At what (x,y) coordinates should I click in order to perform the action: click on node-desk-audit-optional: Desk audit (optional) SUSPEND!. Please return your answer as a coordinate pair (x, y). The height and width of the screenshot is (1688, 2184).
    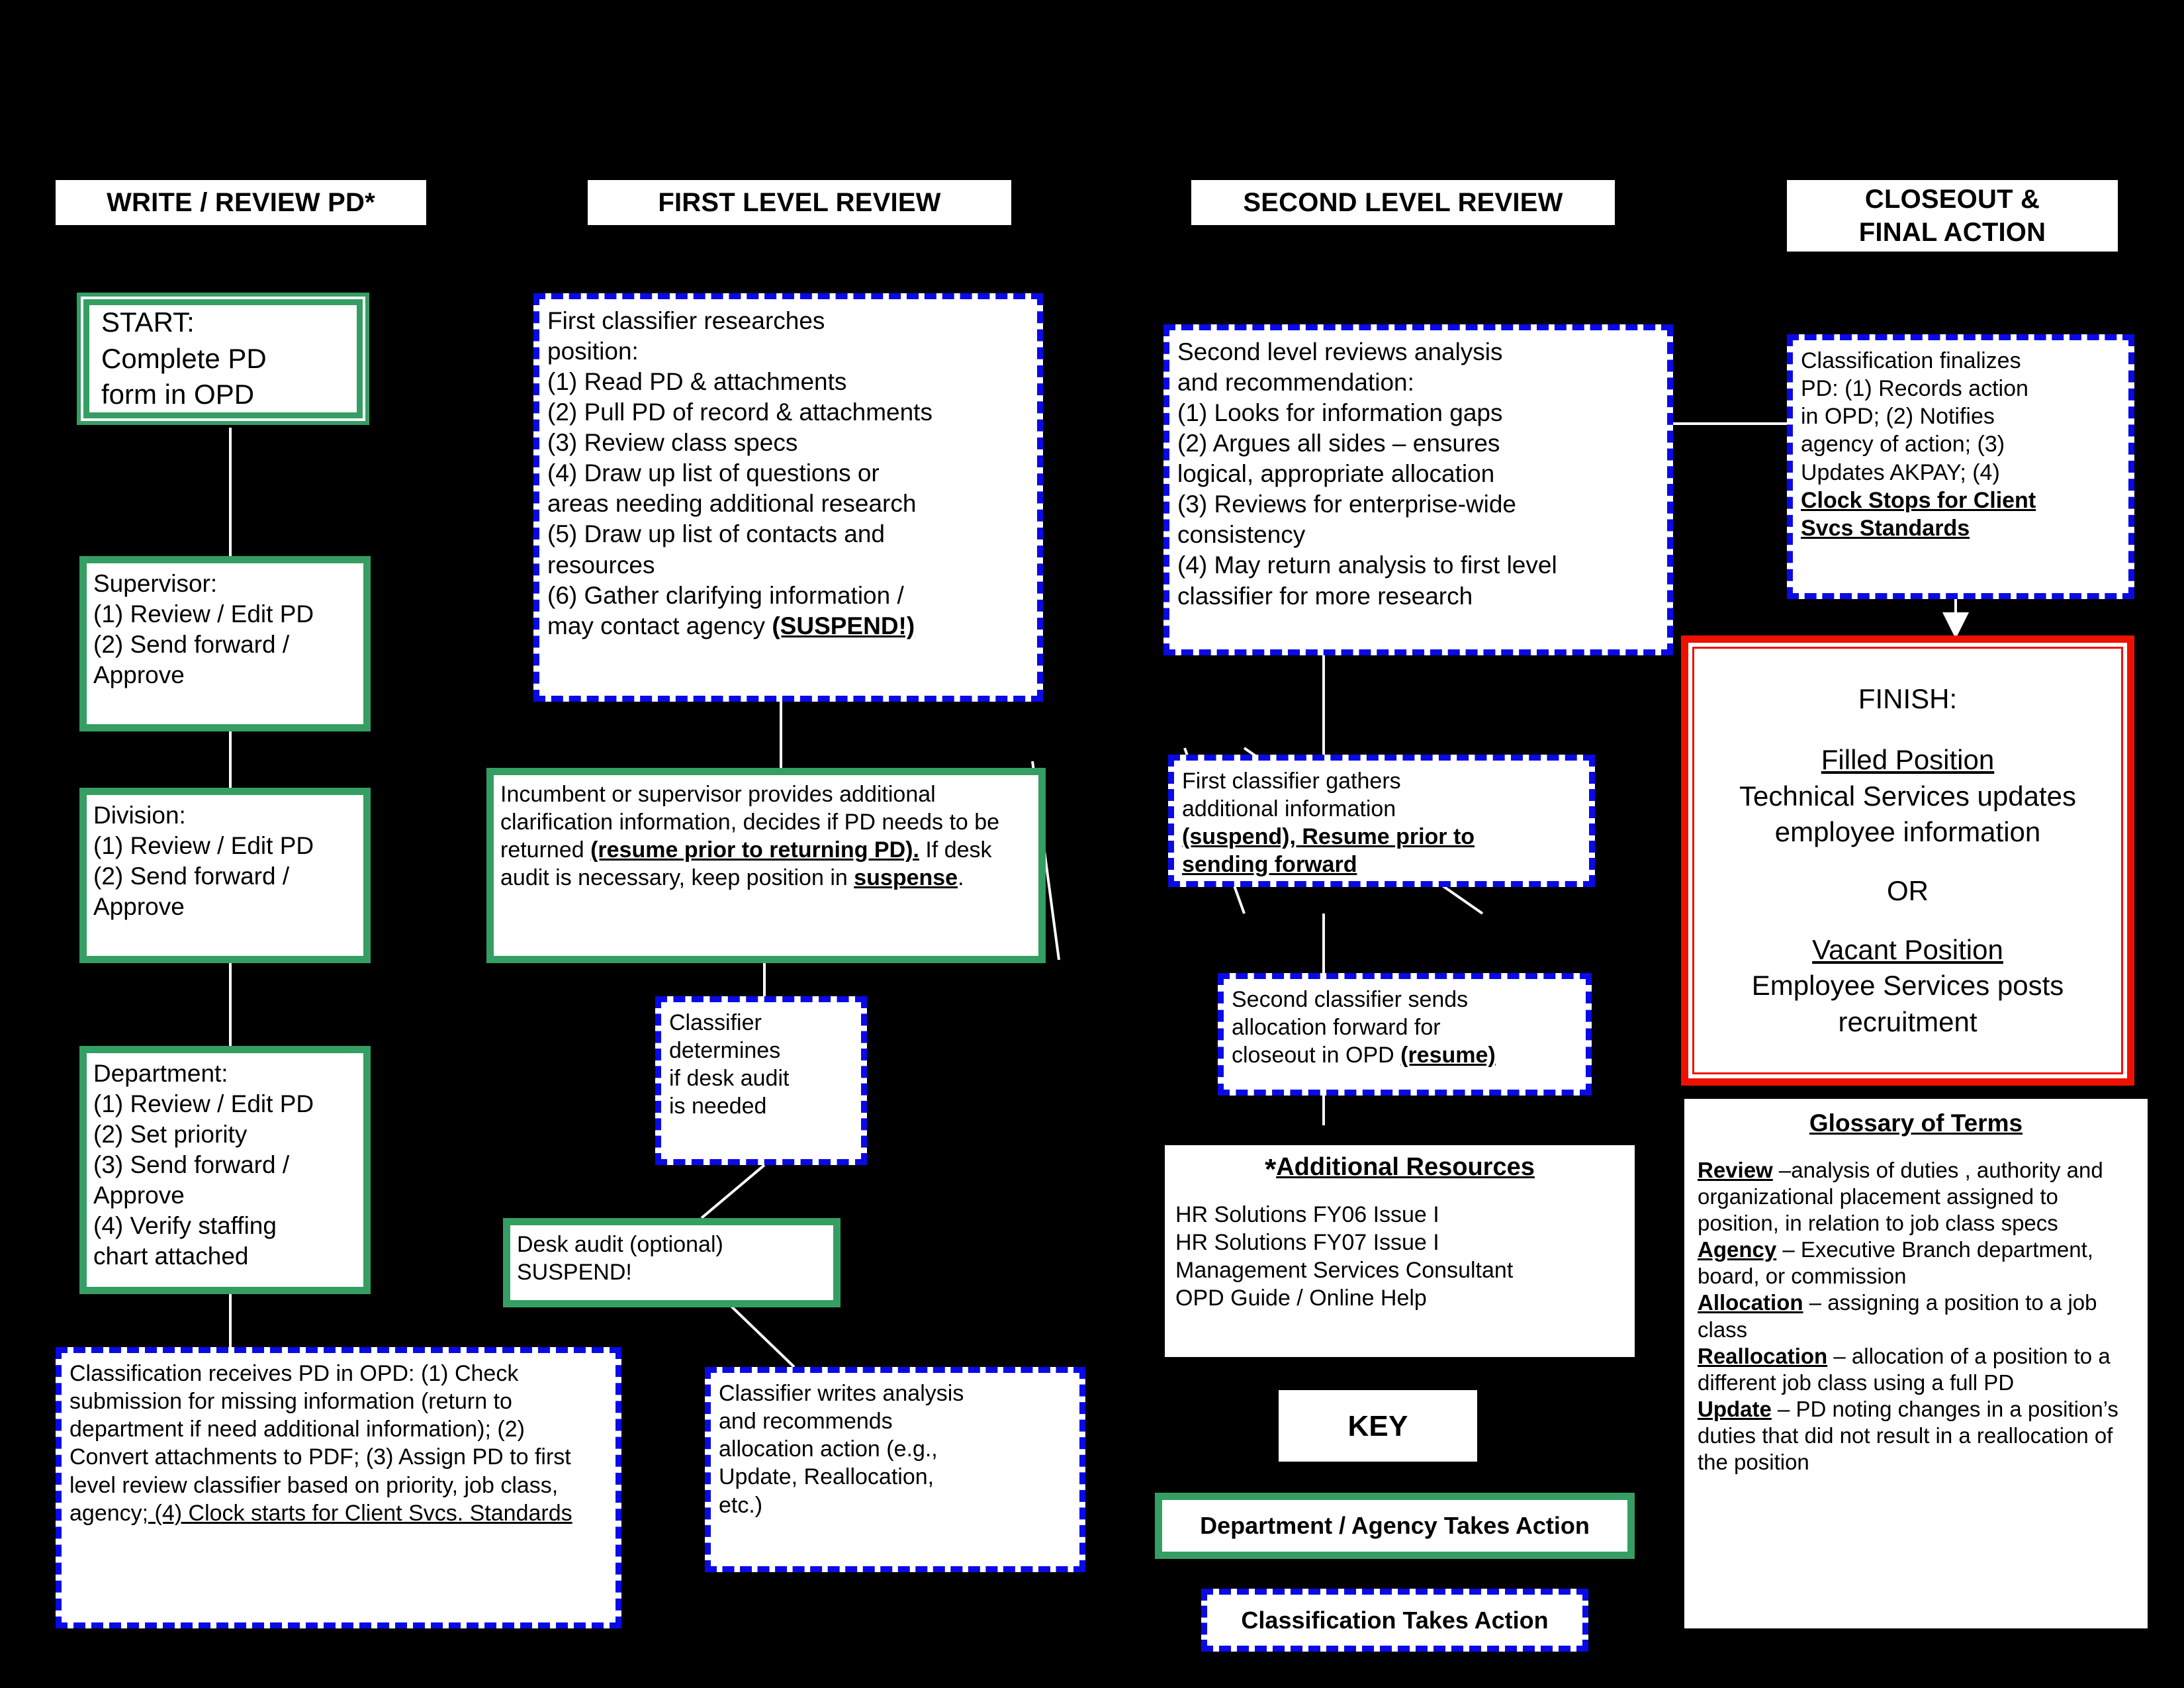
    Looking at the image, I should click on (672, 1262).